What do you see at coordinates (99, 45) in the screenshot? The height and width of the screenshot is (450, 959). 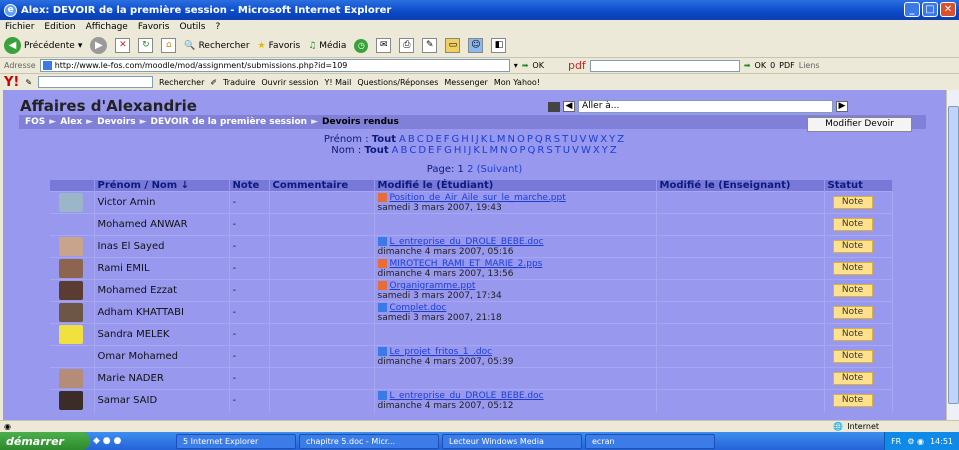 I see `forward-button: ▶` at bounding box center [99, 45].